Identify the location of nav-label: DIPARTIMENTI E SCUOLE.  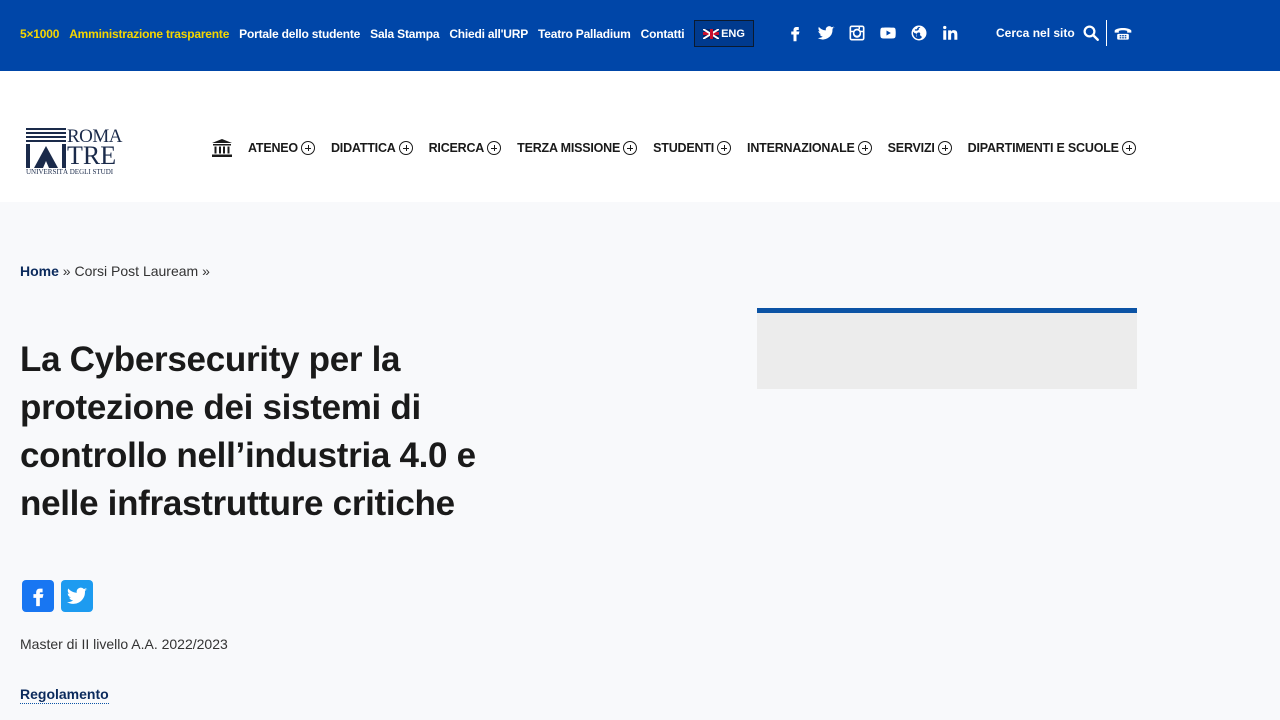
(1043, 148).